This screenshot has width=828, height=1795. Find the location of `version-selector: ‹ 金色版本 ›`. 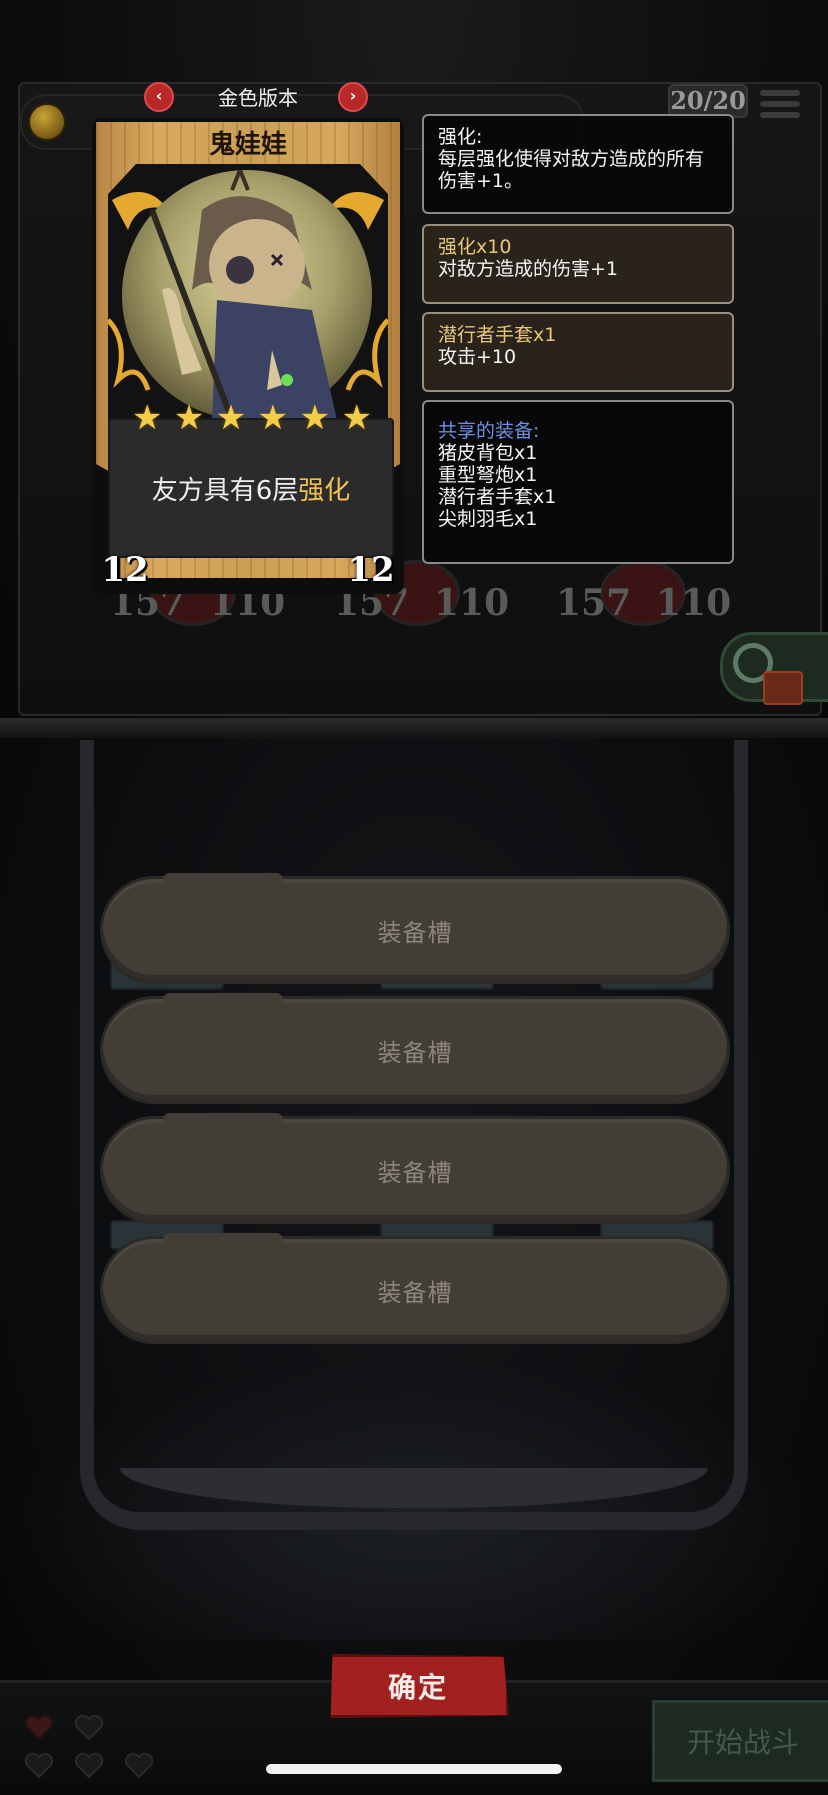

version-selector: ‹ 金色版本 › is located at coordinates (258, 95).